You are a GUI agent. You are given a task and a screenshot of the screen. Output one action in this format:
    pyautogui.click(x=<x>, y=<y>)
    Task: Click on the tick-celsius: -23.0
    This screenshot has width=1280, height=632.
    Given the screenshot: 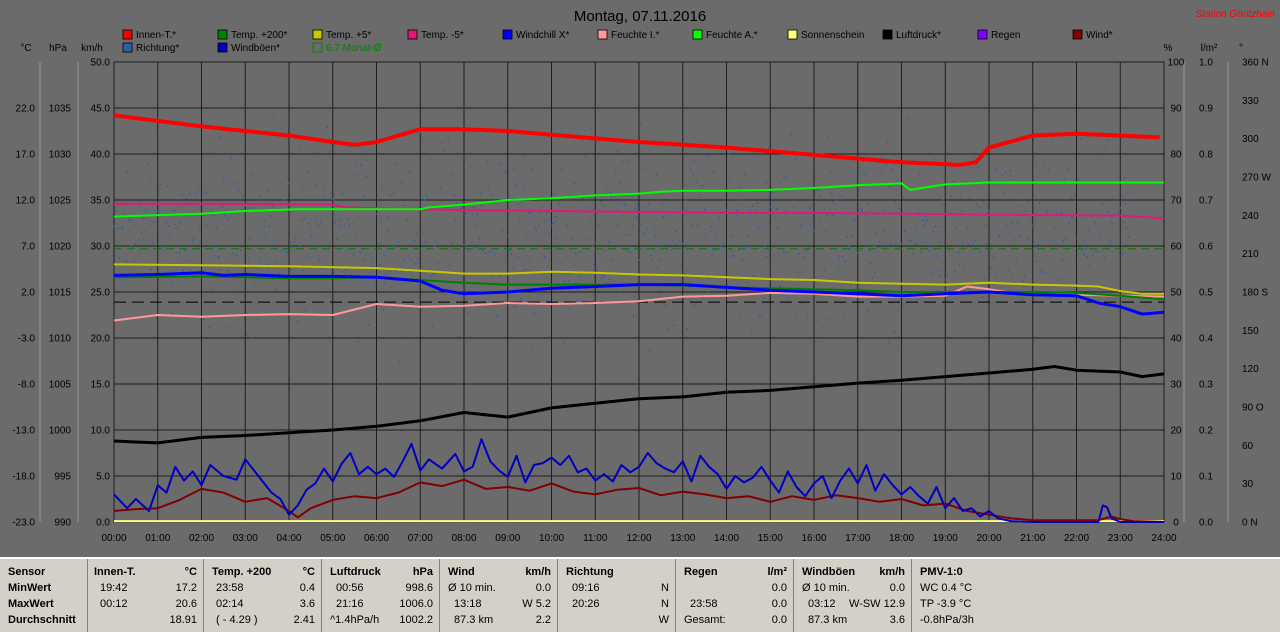 What is the action you would take?
    pyautogui.click(x=23, y=523)
    